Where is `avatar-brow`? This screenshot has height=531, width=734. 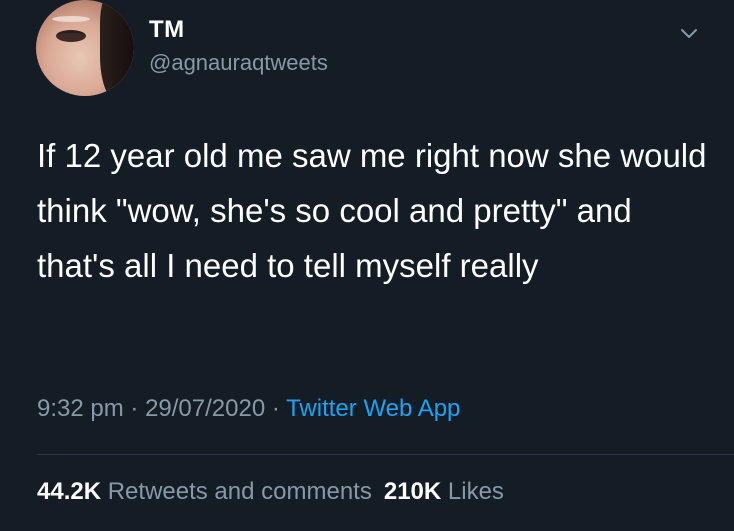 avatar-brow is located at coordinates (71, 19).